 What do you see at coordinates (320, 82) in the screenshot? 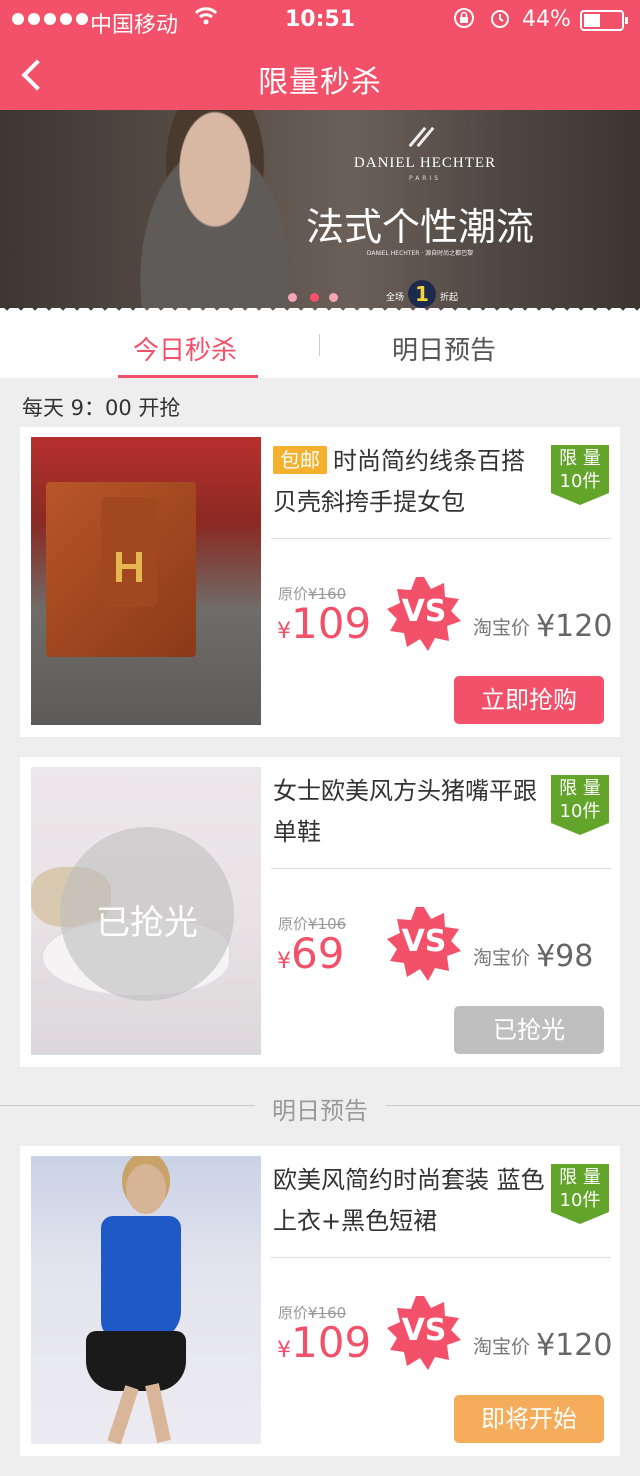
I see `page-title: 限量秒杀` at bounding box center [320, 82].